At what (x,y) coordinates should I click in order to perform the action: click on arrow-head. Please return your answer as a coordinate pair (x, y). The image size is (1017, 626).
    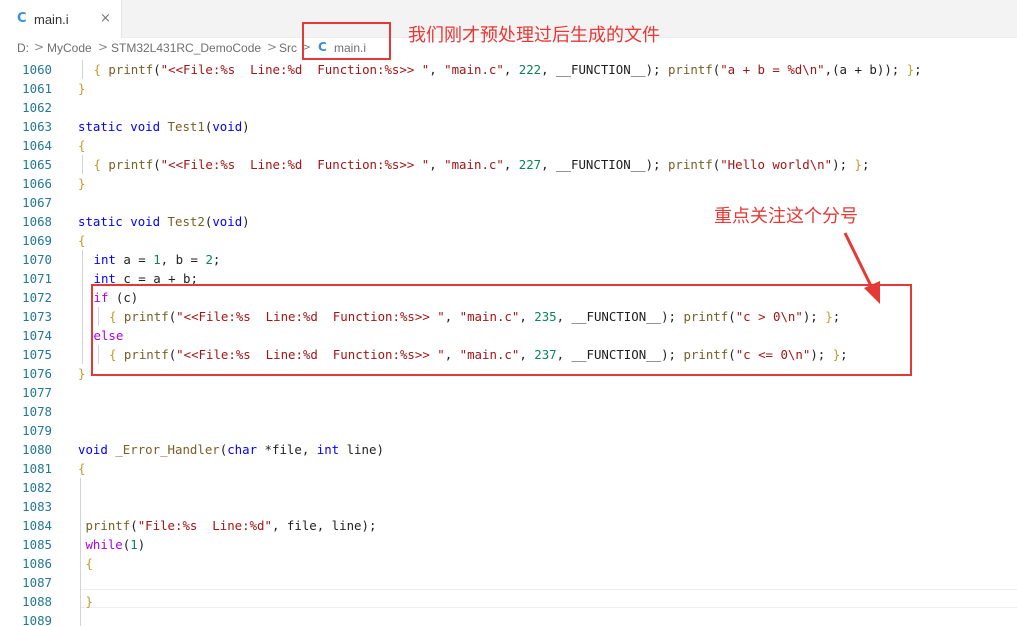
    Looking at the image, I should click on (872, 292).